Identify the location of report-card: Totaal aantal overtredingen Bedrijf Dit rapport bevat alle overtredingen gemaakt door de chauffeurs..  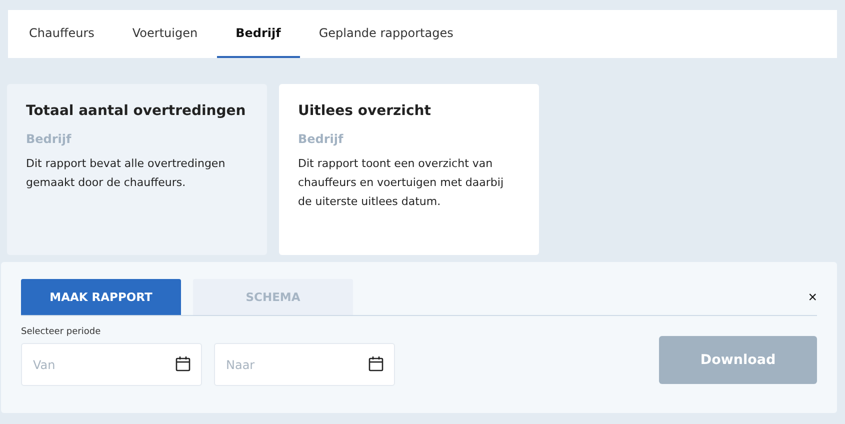
(137, 169).